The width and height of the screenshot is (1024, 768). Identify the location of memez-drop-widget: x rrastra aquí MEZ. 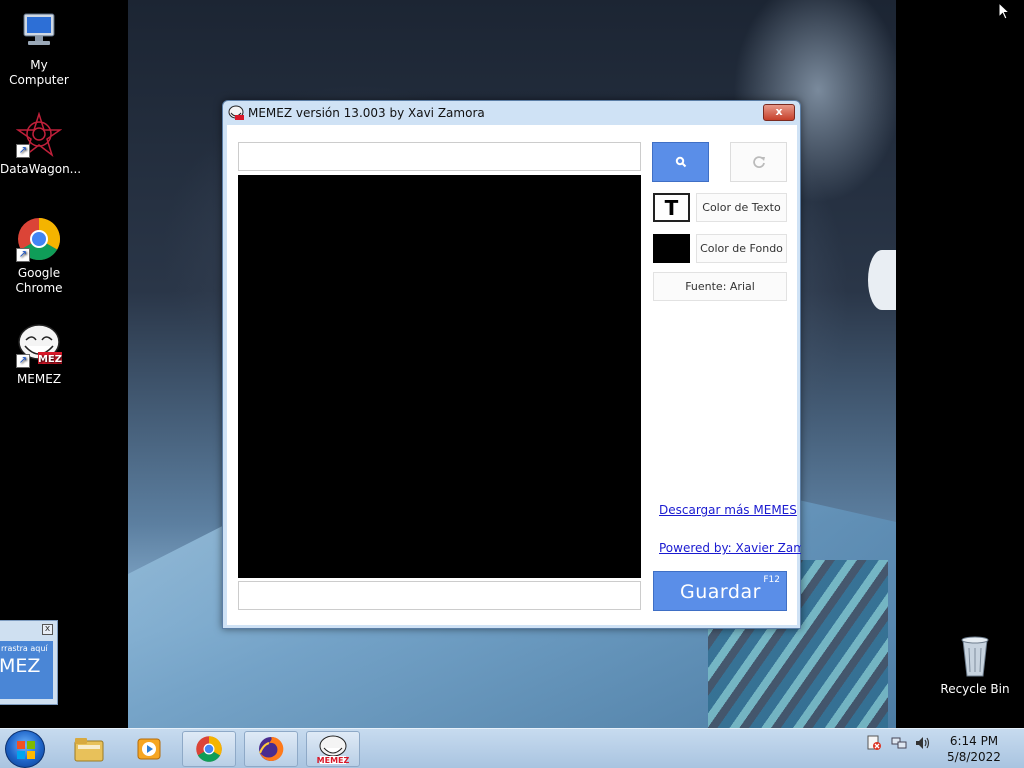
(29, 662).